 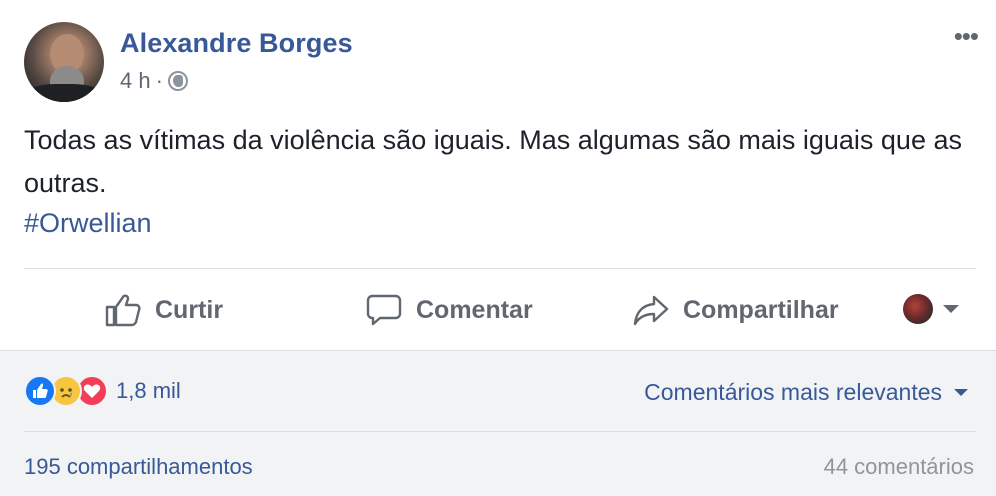 I want to click on comment-label: Comentar, so click(x=474, y=309).